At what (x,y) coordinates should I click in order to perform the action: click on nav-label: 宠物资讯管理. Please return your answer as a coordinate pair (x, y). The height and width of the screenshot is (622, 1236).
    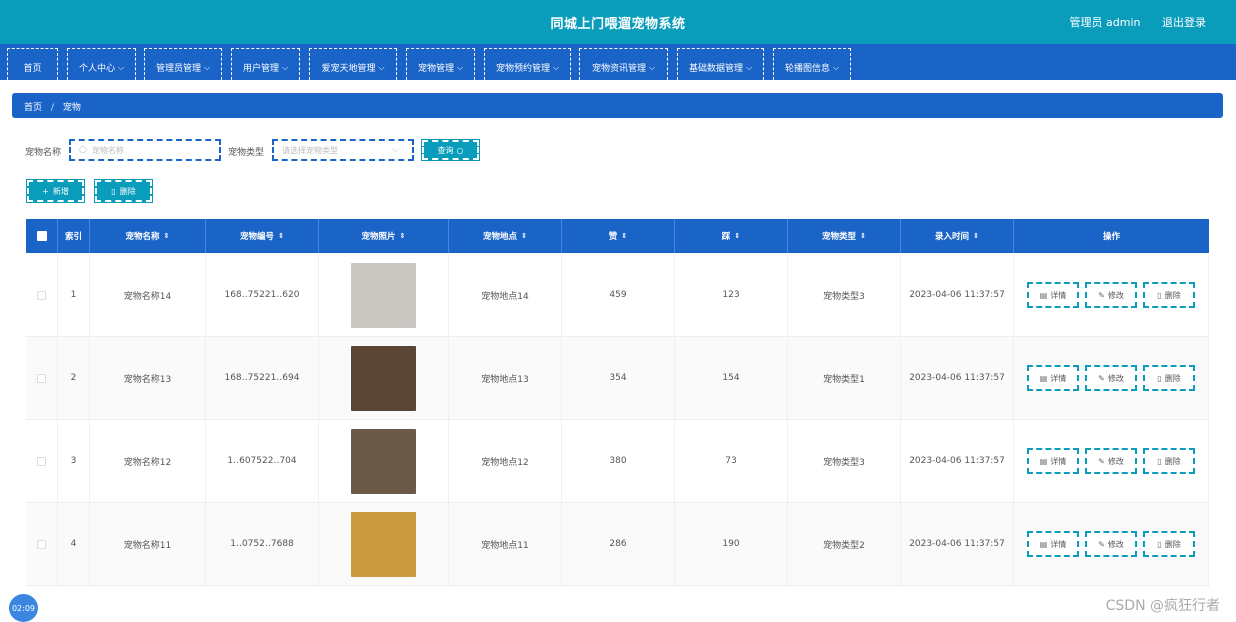
    Looking at the image, I should click on (618, 69).